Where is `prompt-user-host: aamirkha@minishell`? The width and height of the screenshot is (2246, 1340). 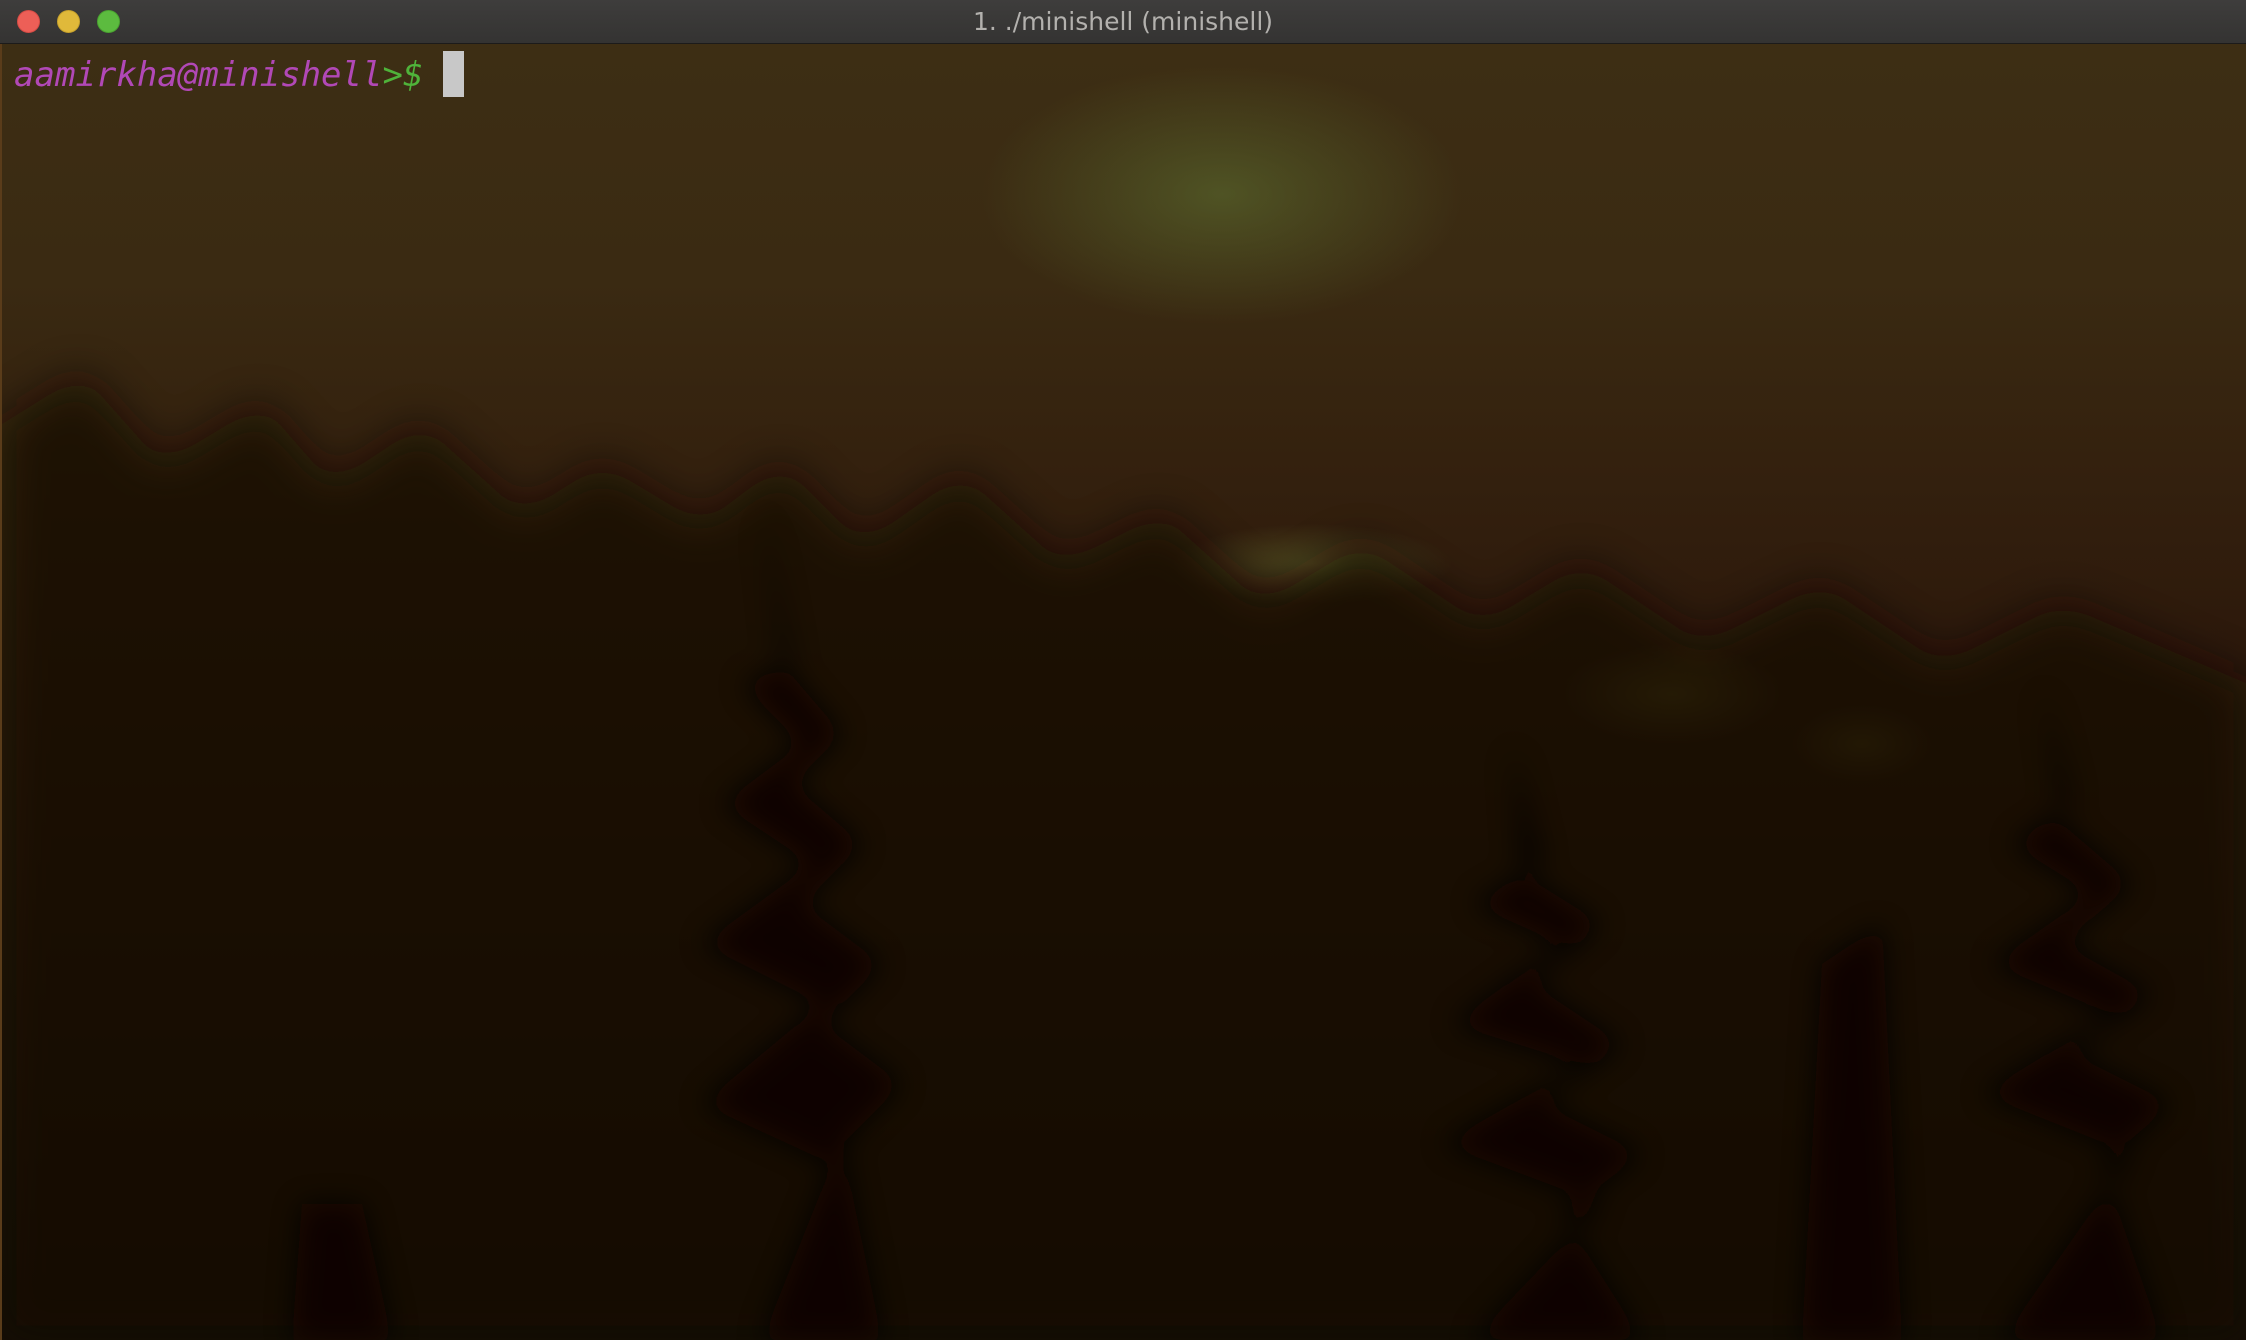
prompt-user-host: aamirkha@minishell is located at coordinates (198, 75).